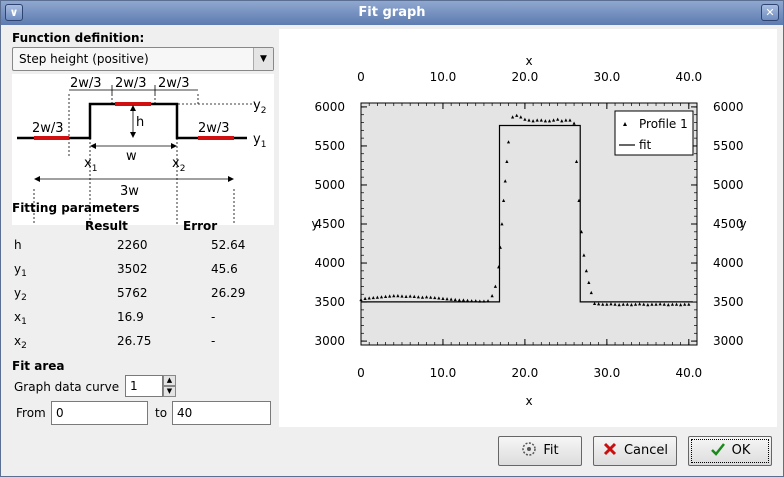 Image resolution: width=784 pixels, height=477 pixels. What do you see at coordinates (329, 224) in the screenshot?
I see `y-tick-label-left: 4500` at bounding box center [329, 224].